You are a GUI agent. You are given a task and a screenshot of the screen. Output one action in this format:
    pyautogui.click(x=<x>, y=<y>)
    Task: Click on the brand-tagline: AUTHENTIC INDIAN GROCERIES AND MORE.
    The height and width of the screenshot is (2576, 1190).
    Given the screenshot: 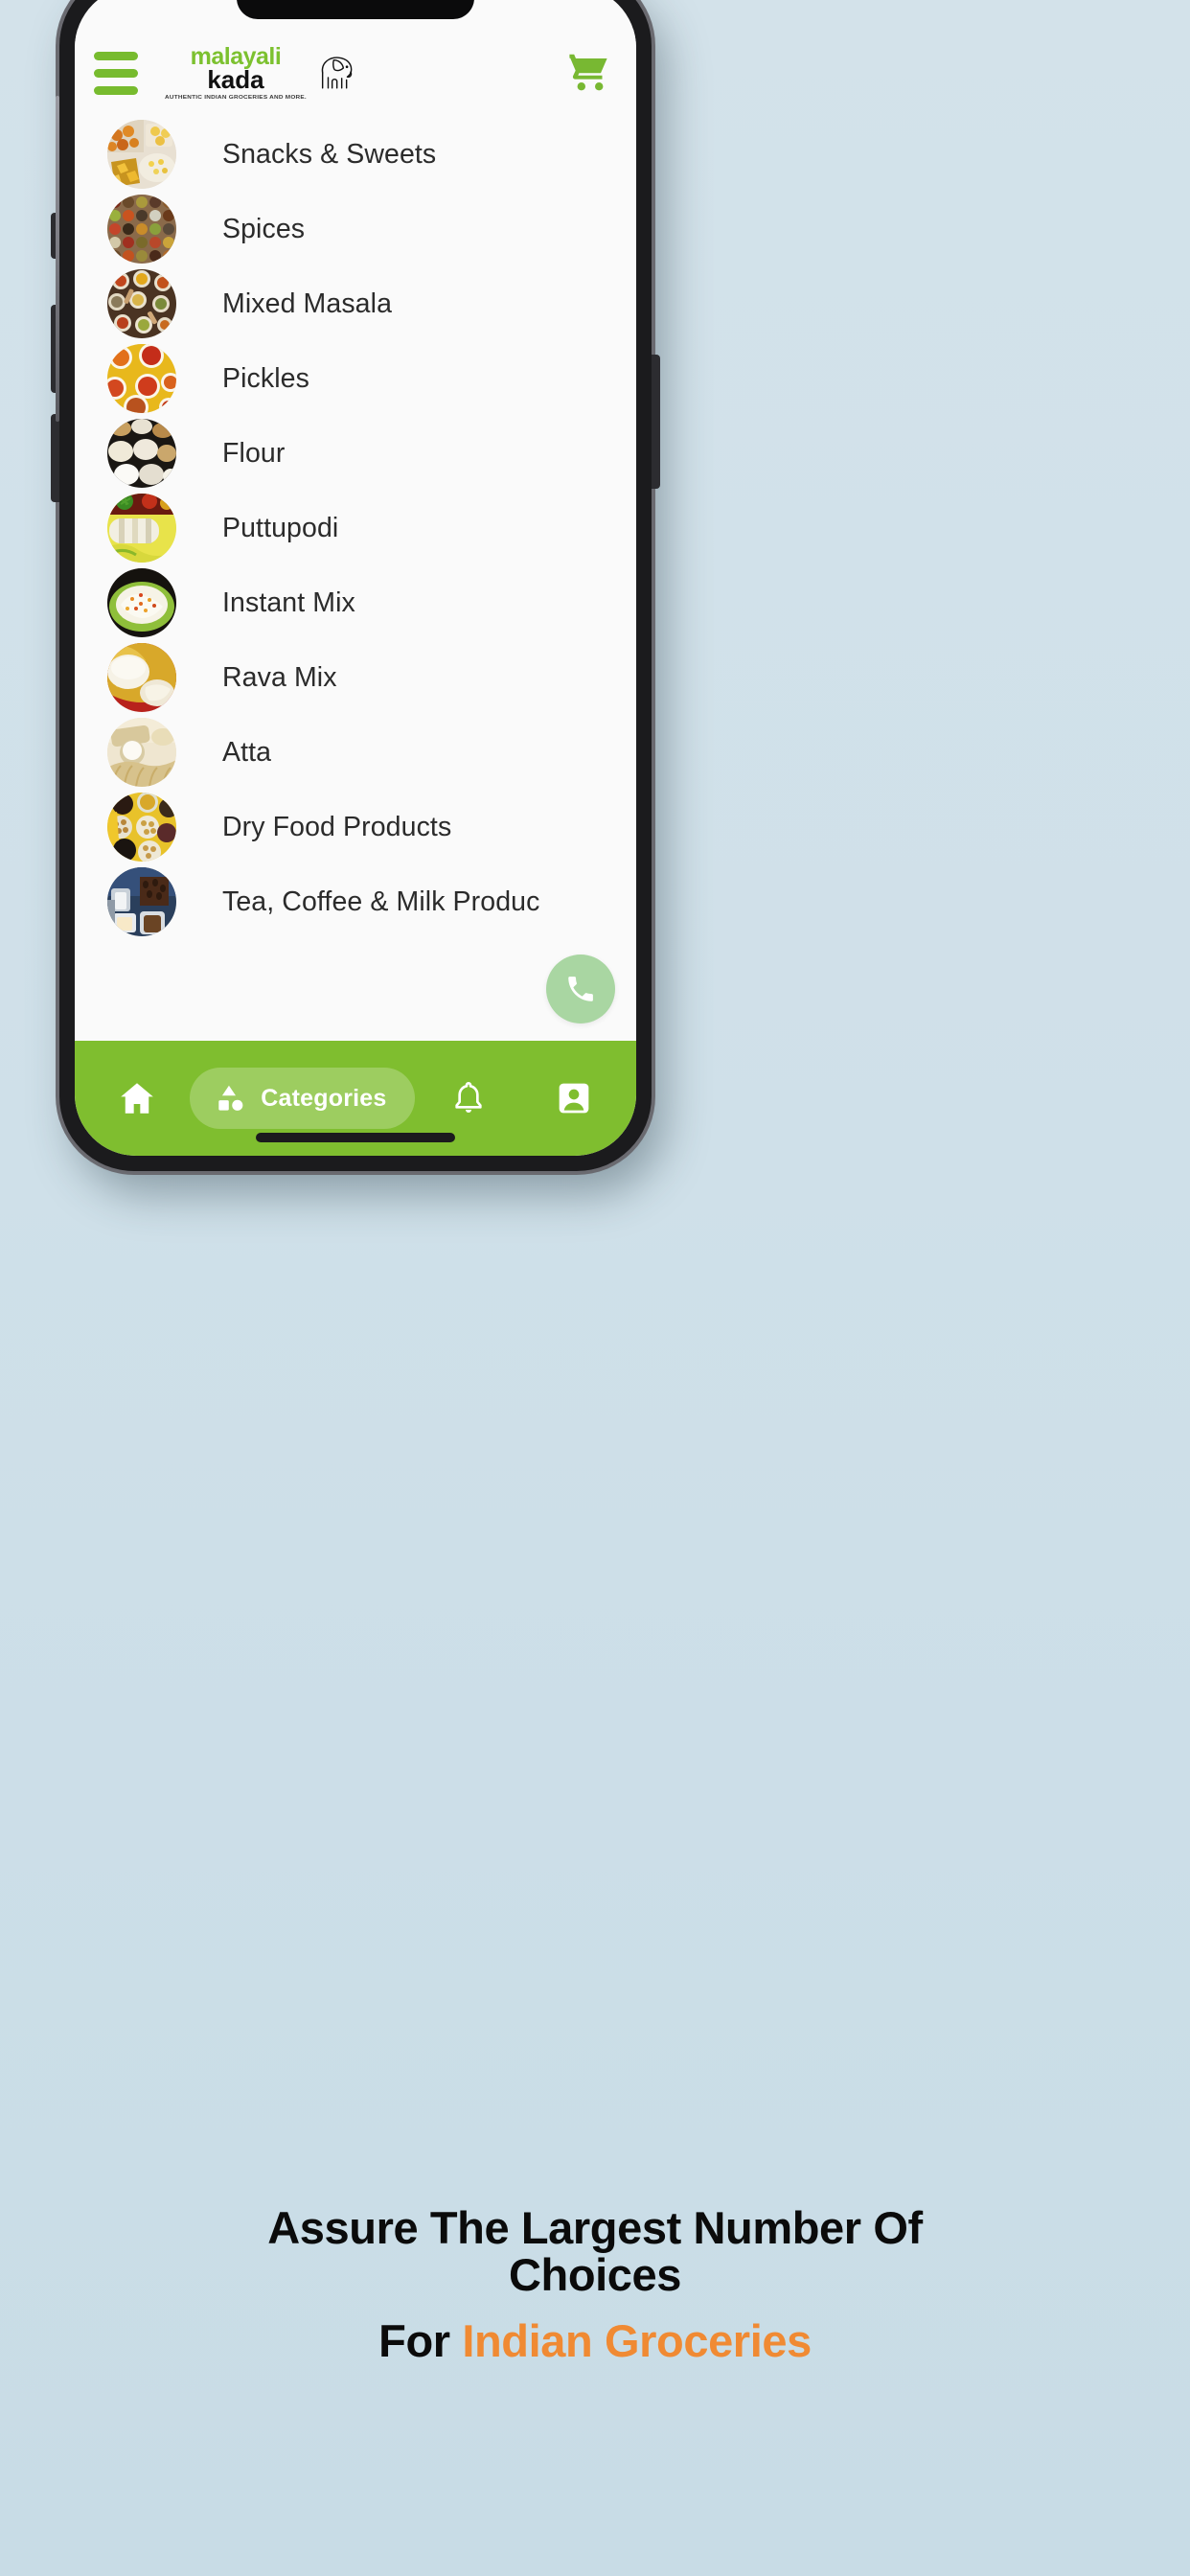 What is the action you would take?
    pyautogui.click(x=236, y=97)
    